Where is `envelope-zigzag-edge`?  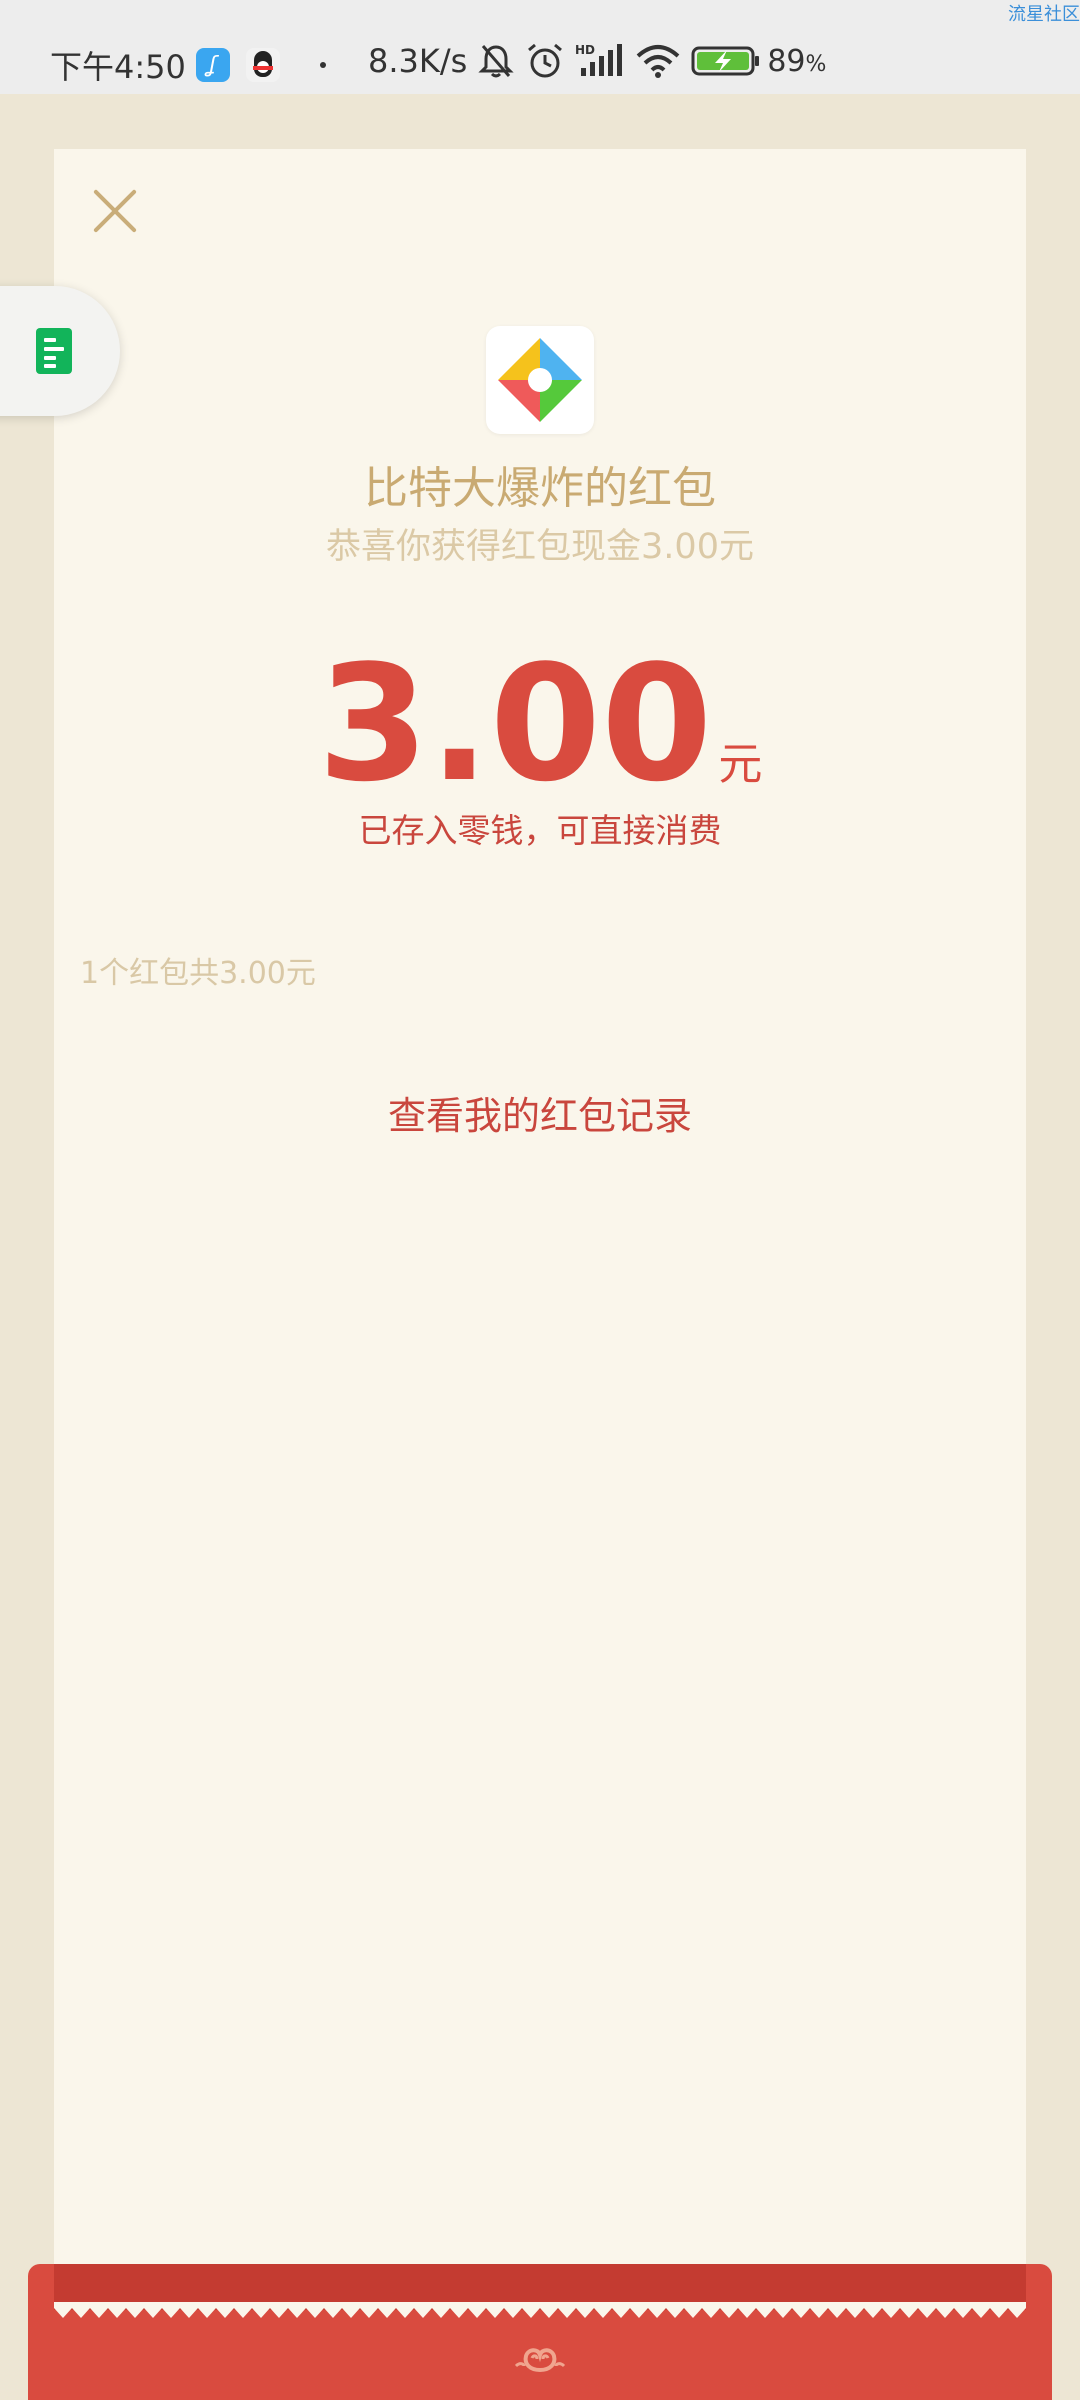
envelope-zigzag-edge is located at coordinates (540, 2310).